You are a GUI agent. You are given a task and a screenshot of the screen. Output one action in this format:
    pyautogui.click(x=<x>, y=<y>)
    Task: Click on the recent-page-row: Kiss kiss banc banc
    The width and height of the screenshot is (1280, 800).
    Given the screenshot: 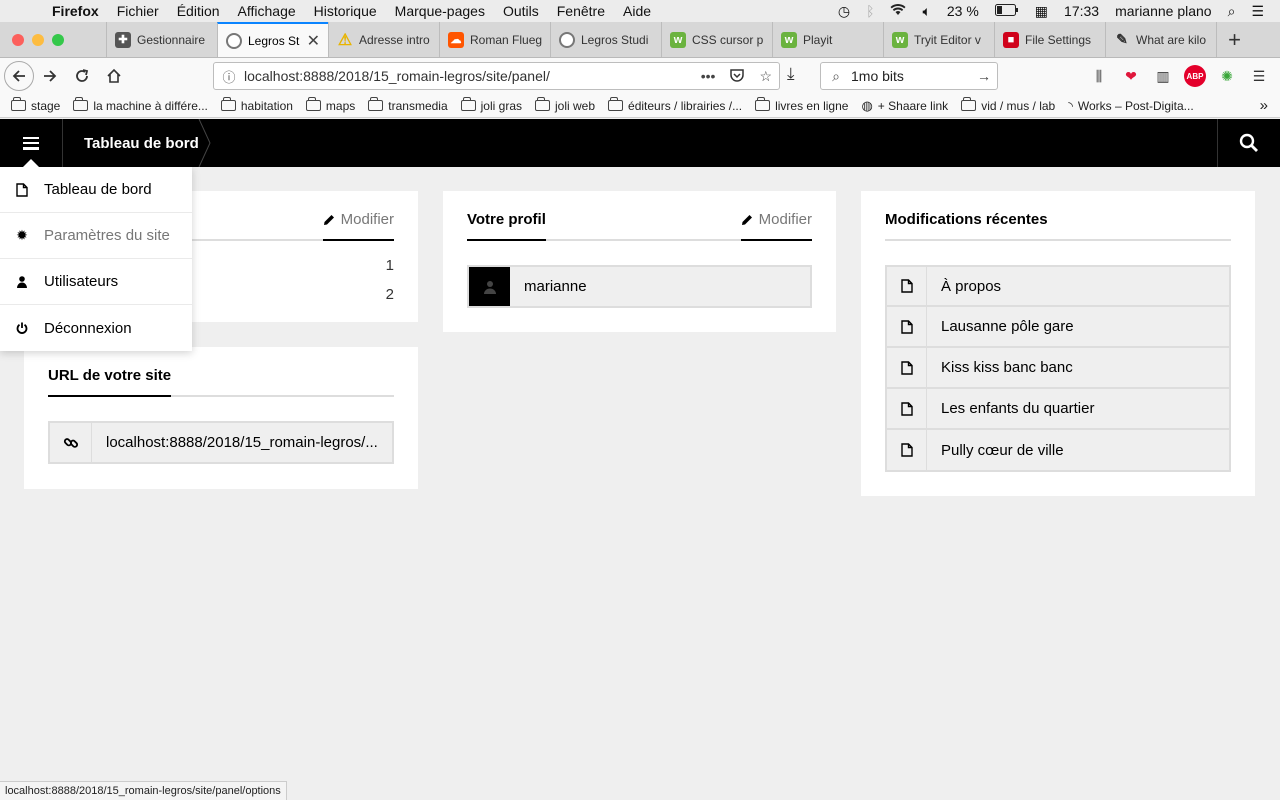 What is the action you would take?
    pyautogui.click(x=1058, y=368)
    